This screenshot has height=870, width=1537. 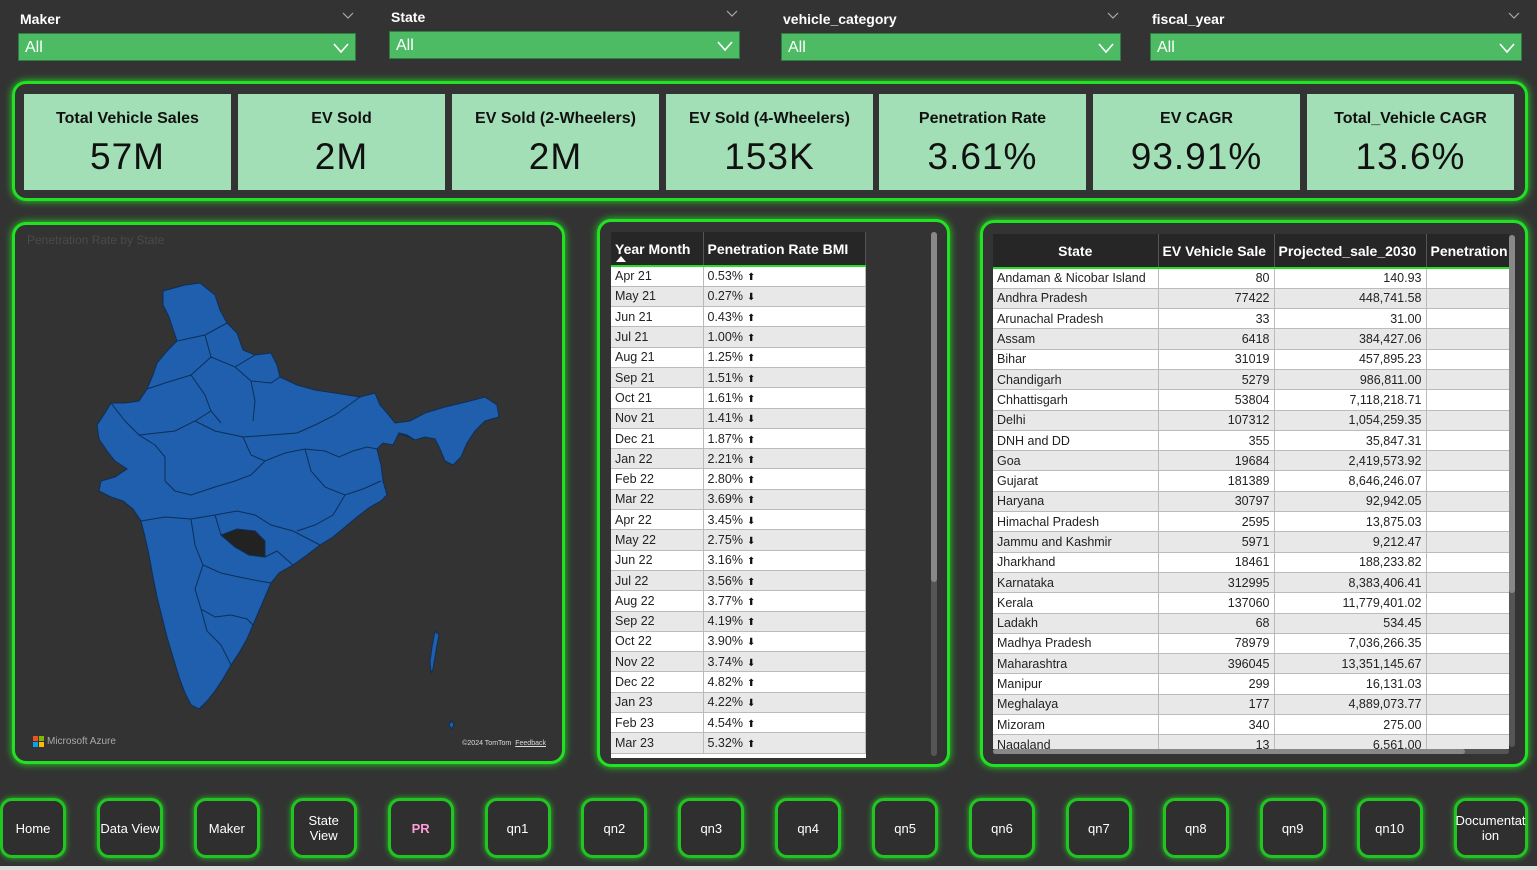 I want to click on table-row: Jammu and Kashmir 5971 9,212.47, so click(x=1251, y=542).